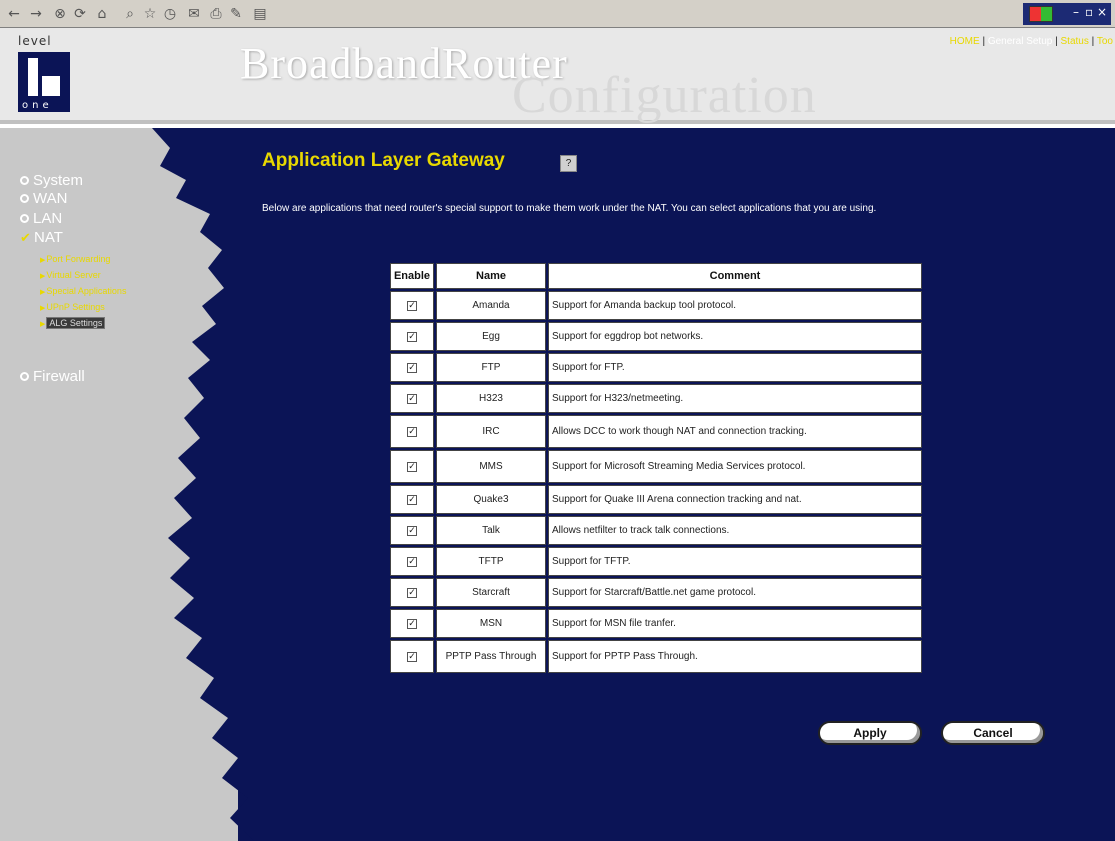  Describe the element at coordinates (73, 323) in the screenshot. I see `sidebar-subitem-alg-settings: ▶ ALG Settings` at that location.